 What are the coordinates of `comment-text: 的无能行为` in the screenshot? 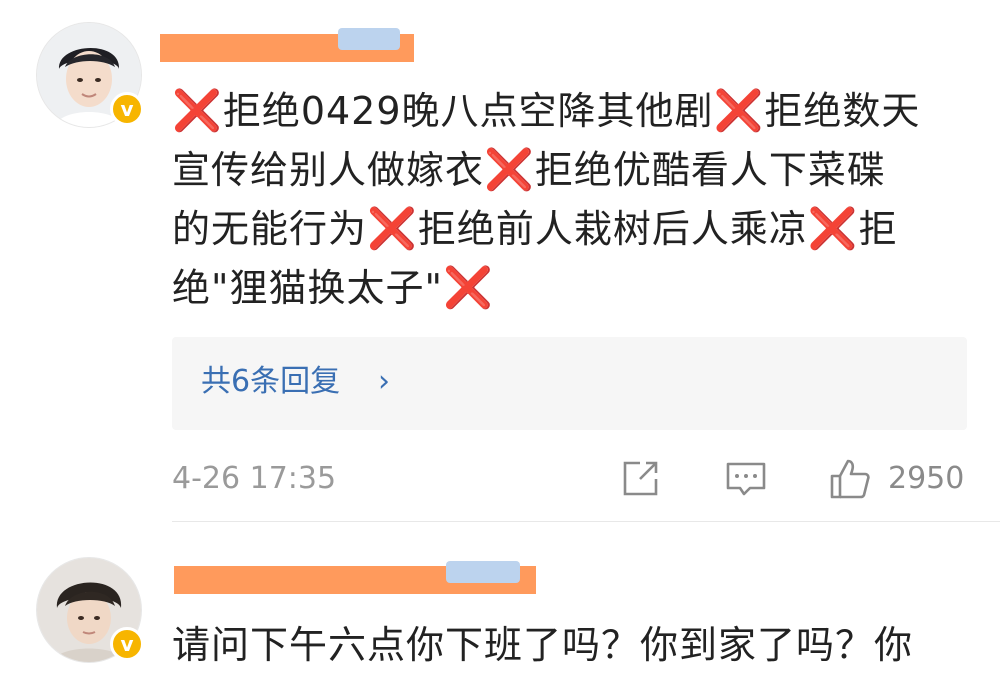 It's located at (270, 229).